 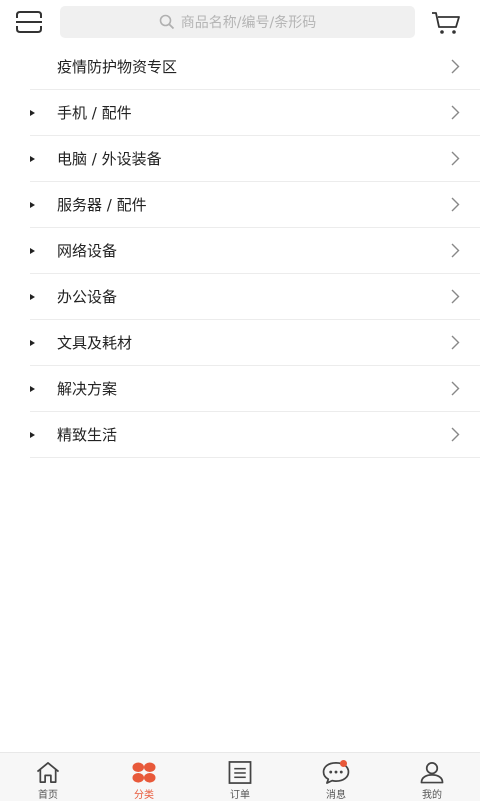 What do you see at coordinates (255, 389) in the screenshot?
I see `category-item-solutions: 解决方案` at bounding box center [255, 389].